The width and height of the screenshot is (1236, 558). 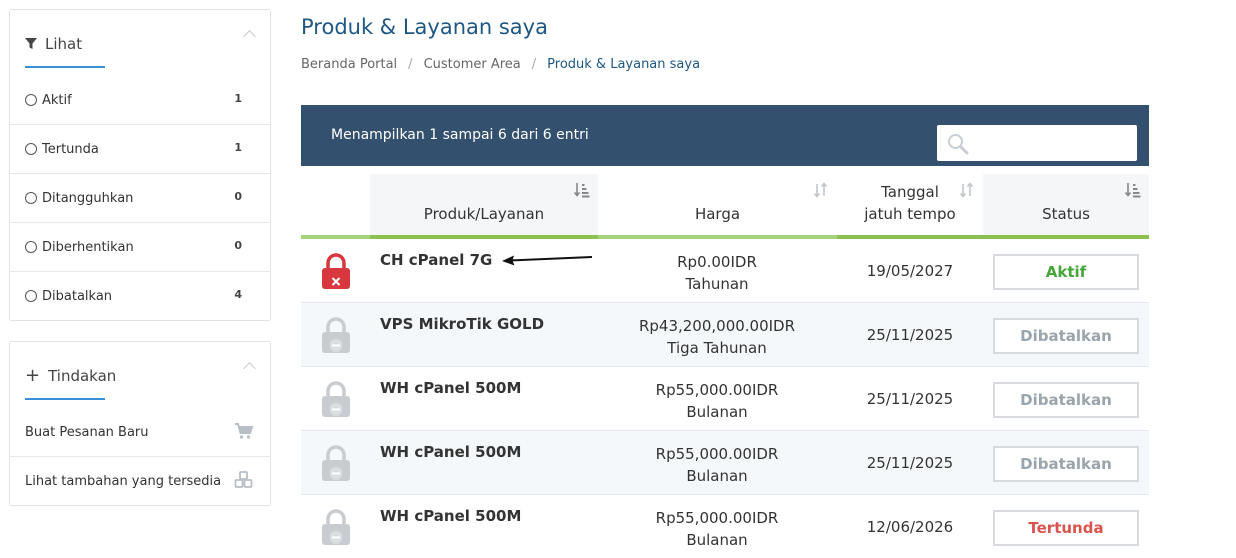 I want to click on actions-panel-underline, so click(x=65, y=399).